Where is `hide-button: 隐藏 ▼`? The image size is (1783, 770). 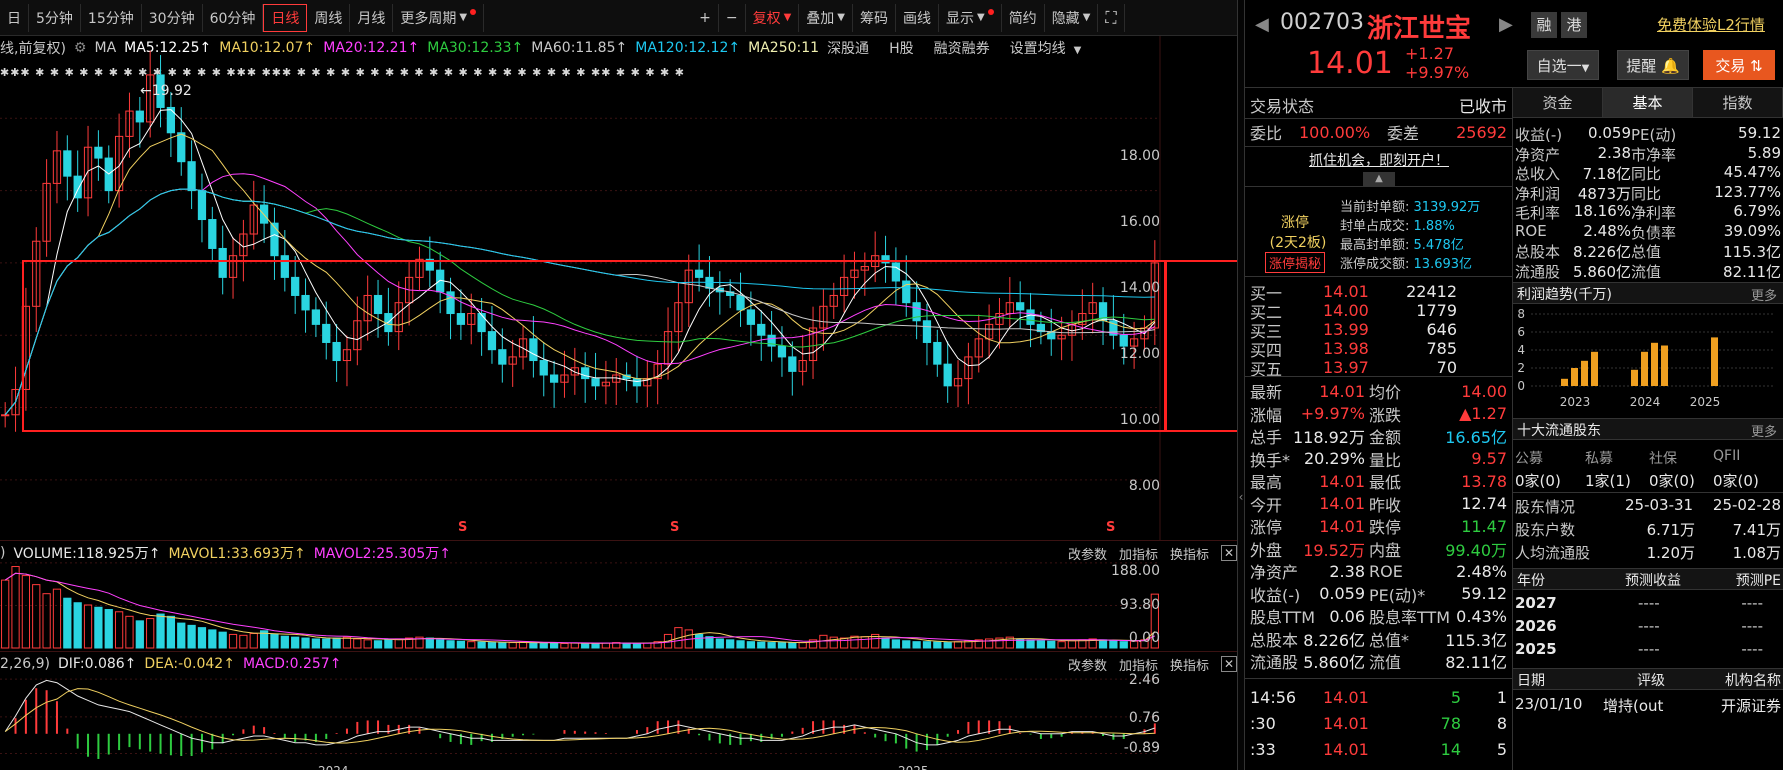 hide-button: 隐藏 ▼ is located at coordinates (1072, 17).